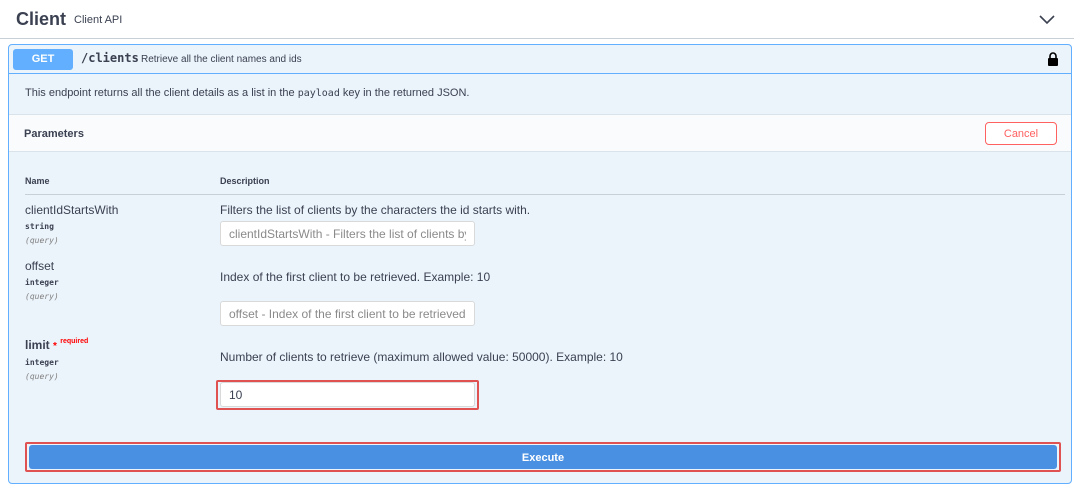 The width and height of the screenshot is (1076, 484). What do you see at coordinates (347, 233) in the screenshot?
I see `client-id-starts-with-input` at bounding box center [347, 233].